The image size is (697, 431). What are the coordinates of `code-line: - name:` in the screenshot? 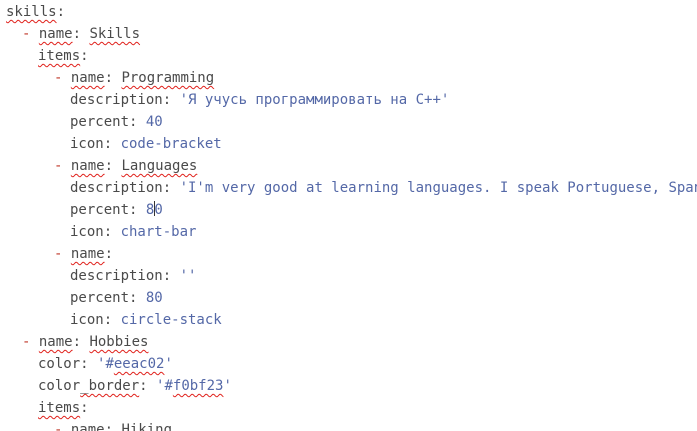 It's located at (83, 254).